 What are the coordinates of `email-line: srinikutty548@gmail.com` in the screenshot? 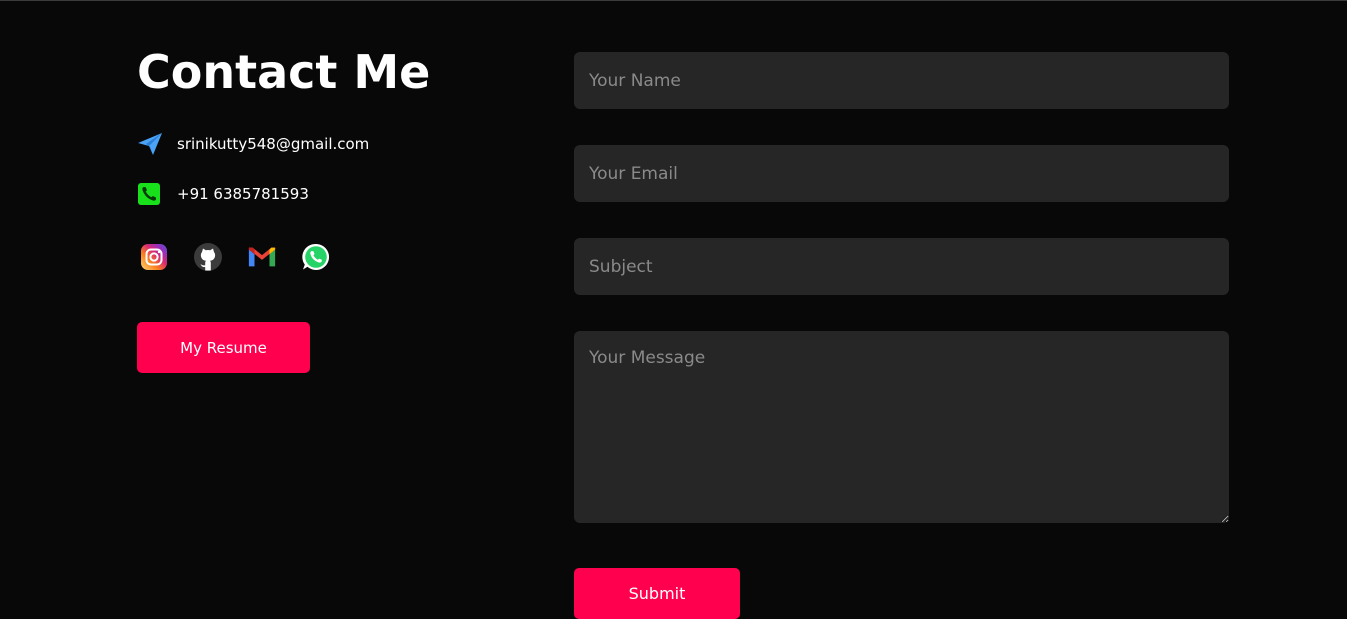 It's located at (253, 144).